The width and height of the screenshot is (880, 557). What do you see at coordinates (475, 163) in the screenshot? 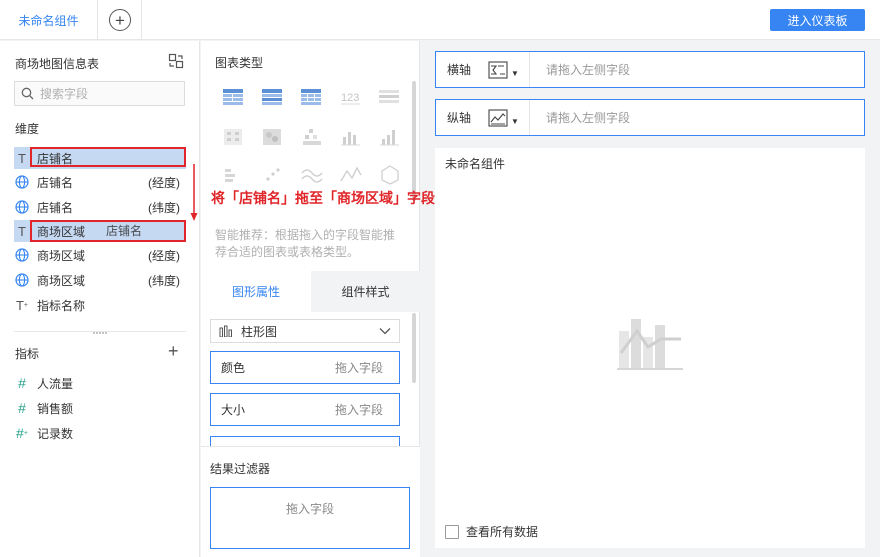
I see `component-title: 未命名组件` at bounding box center [475, 163].